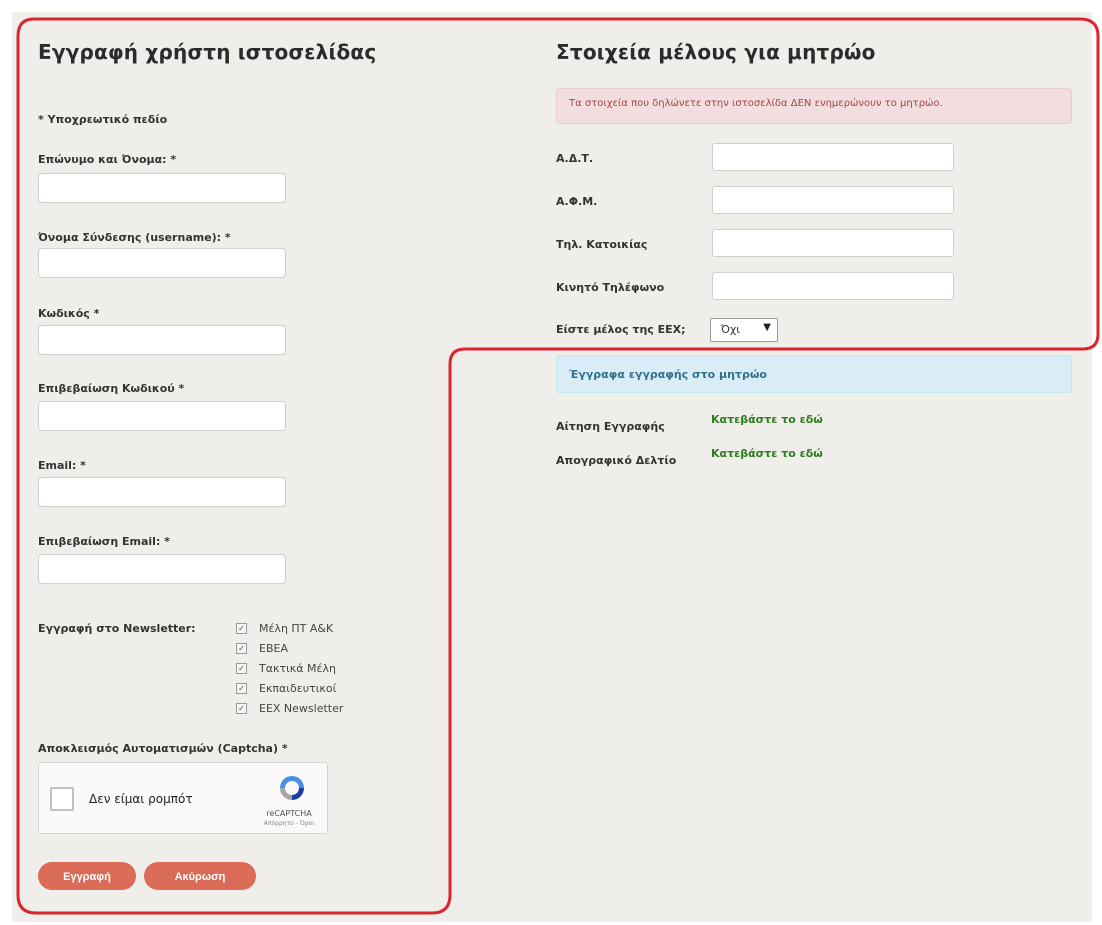 This screenshot has width=1102, height=925. What do you see at coordinates (104, 541) in the screenshot?
I see `confirm-email-label: Επιβεβαίωση Email: *` at bounding box center [104, 541].